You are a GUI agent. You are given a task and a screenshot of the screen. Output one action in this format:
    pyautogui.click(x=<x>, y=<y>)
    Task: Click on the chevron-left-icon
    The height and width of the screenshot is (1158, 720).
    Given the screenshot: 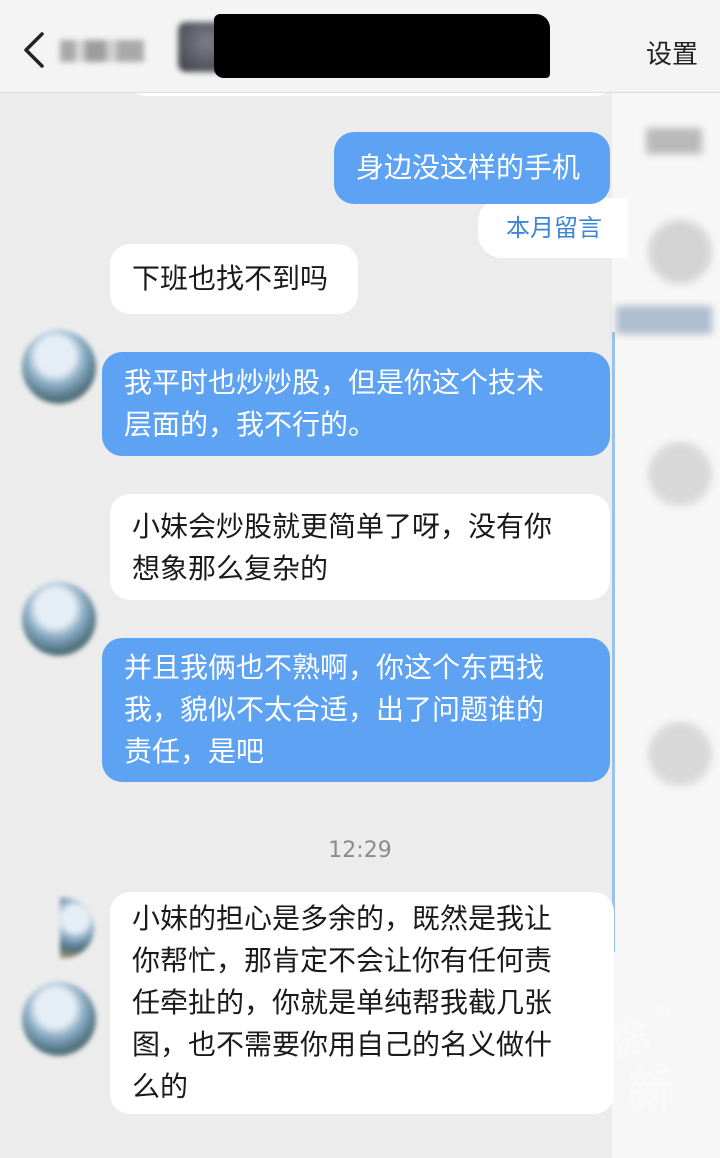 What is the action you would take?
    pyautogui.click(x=34, y=50)
    